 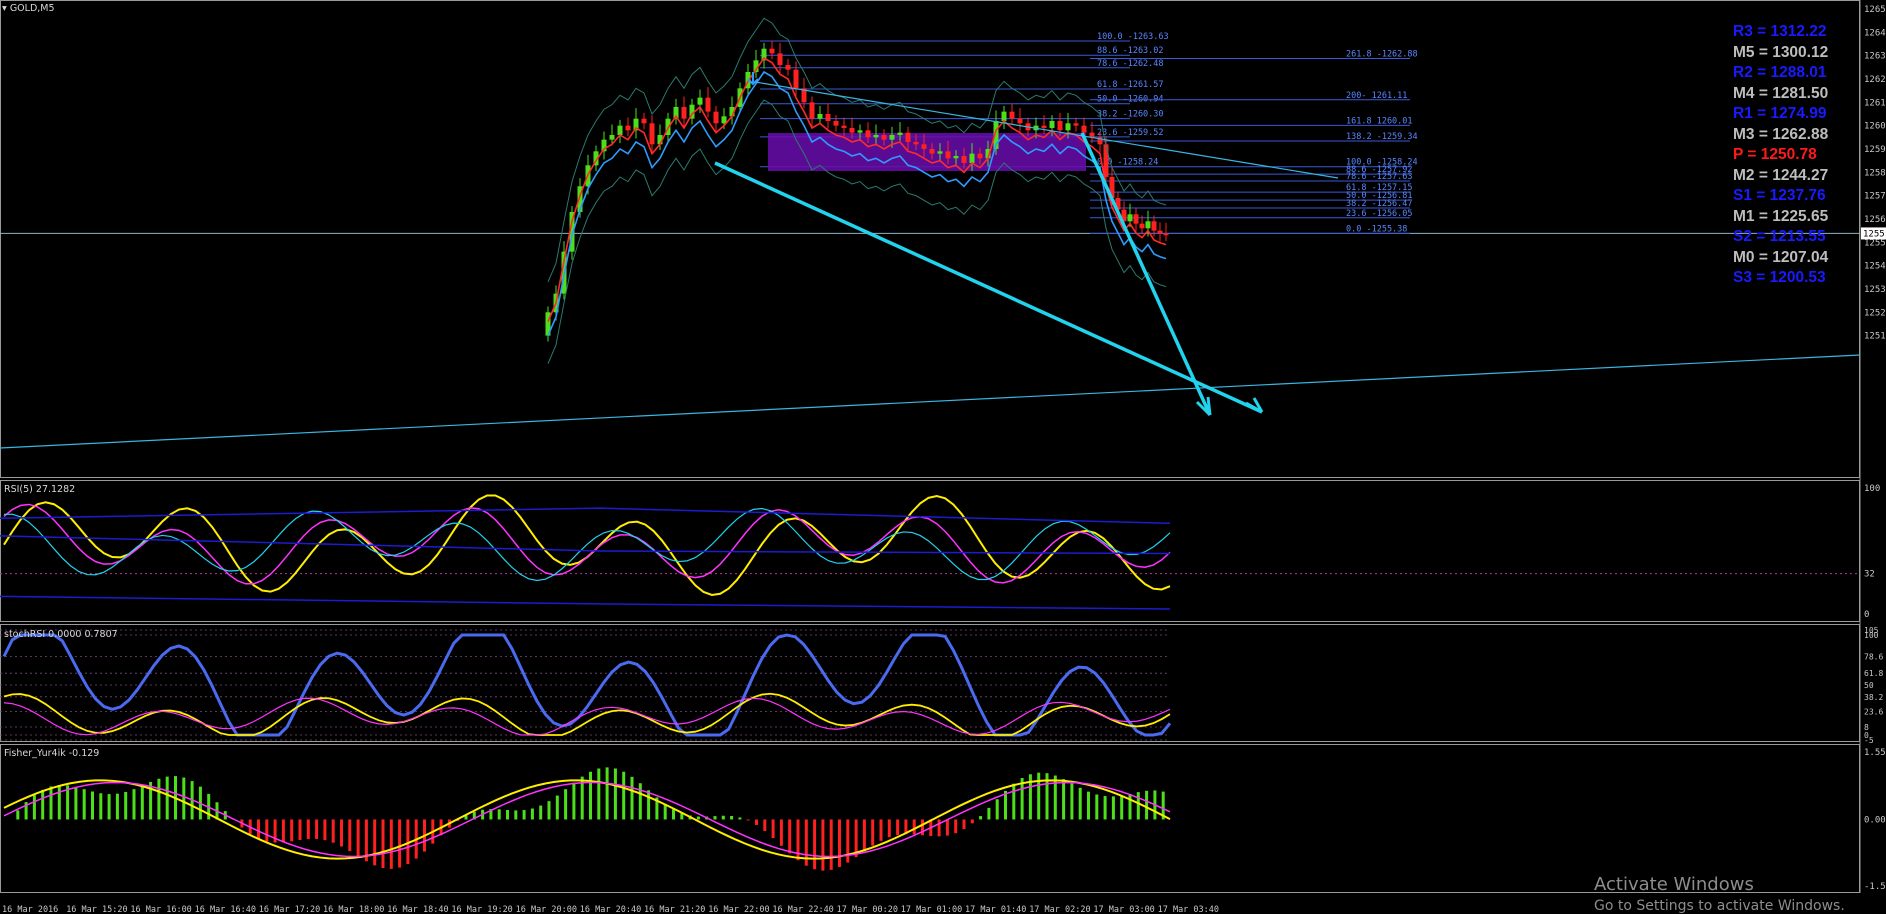 I want to click on time-tick-label: 16 Mar 16:40, so click(x=225, y=909).